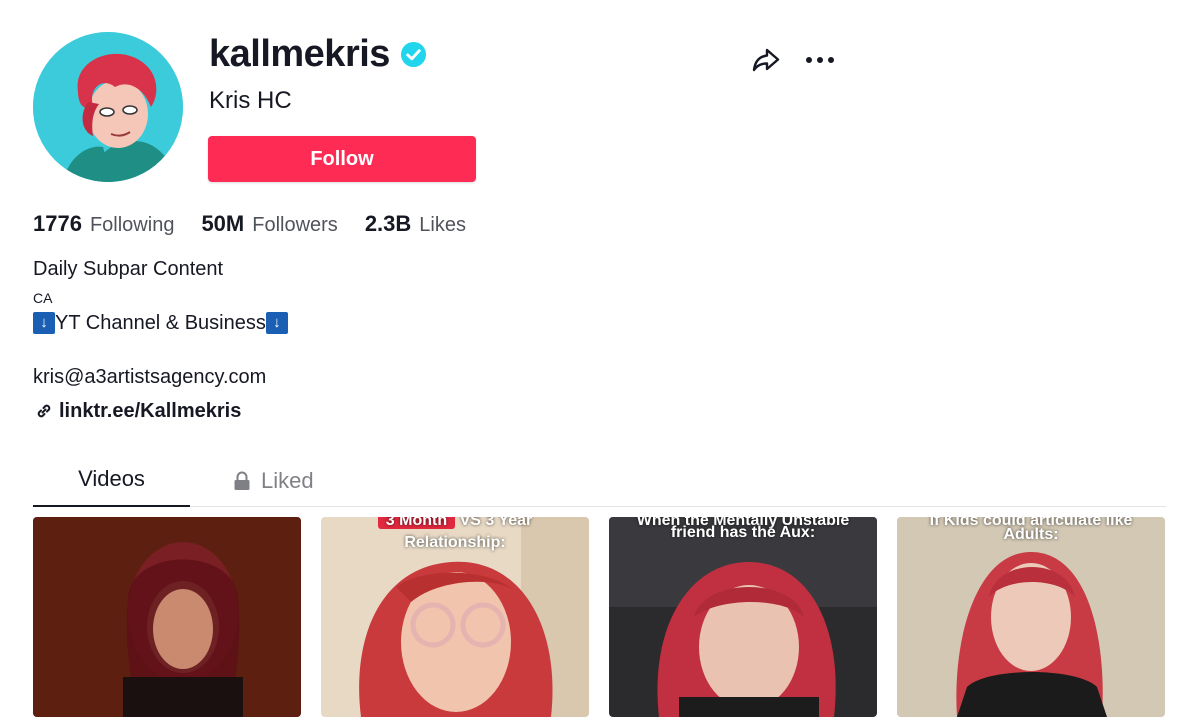 The image size is (1200, 717). I want to click on bio-line-1: Daily Subpar Content, so click(128, 269).